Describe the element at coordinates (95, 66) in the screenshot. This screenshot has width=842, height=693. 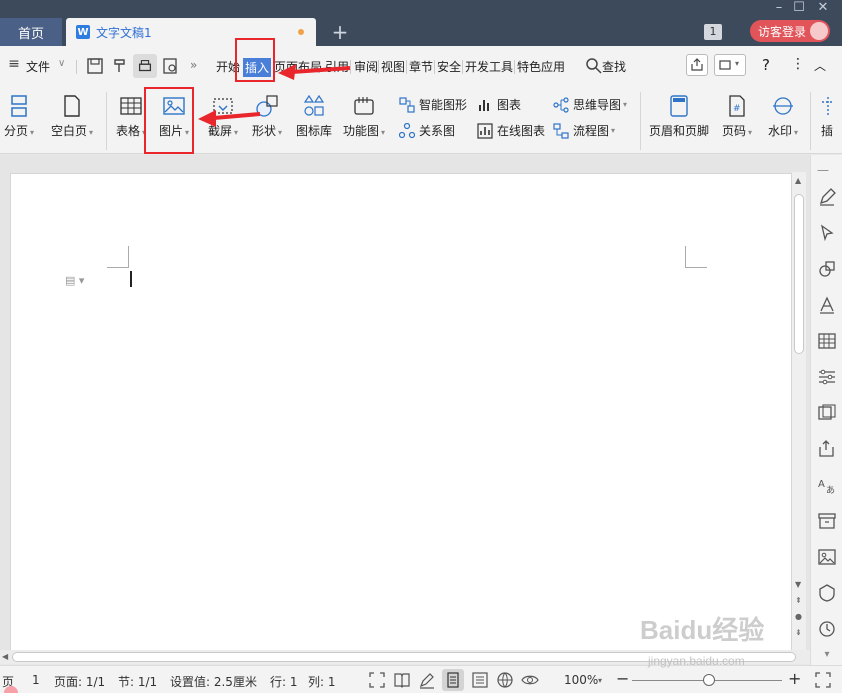
I see `save-icon` at that location.